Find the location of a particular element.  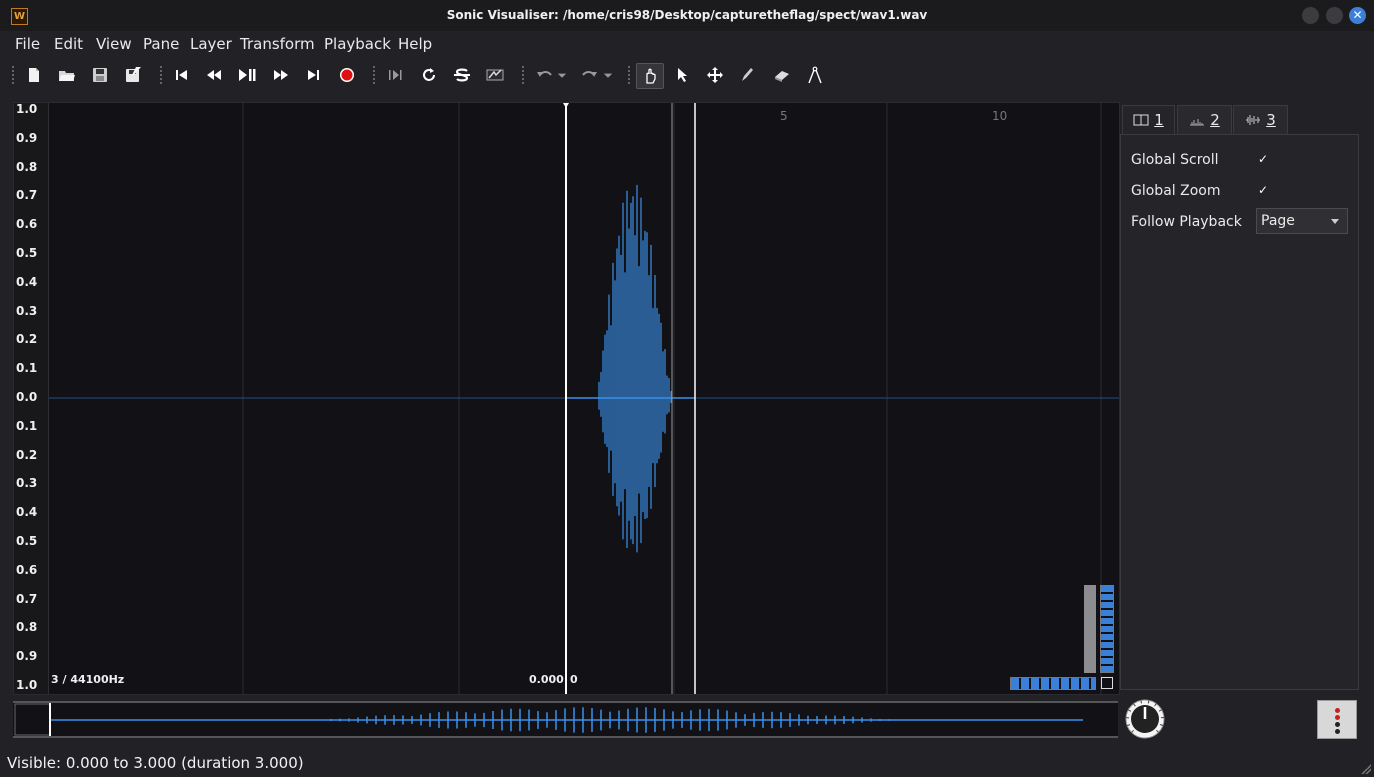

menu-view: View is located at coordinates (114, 44).